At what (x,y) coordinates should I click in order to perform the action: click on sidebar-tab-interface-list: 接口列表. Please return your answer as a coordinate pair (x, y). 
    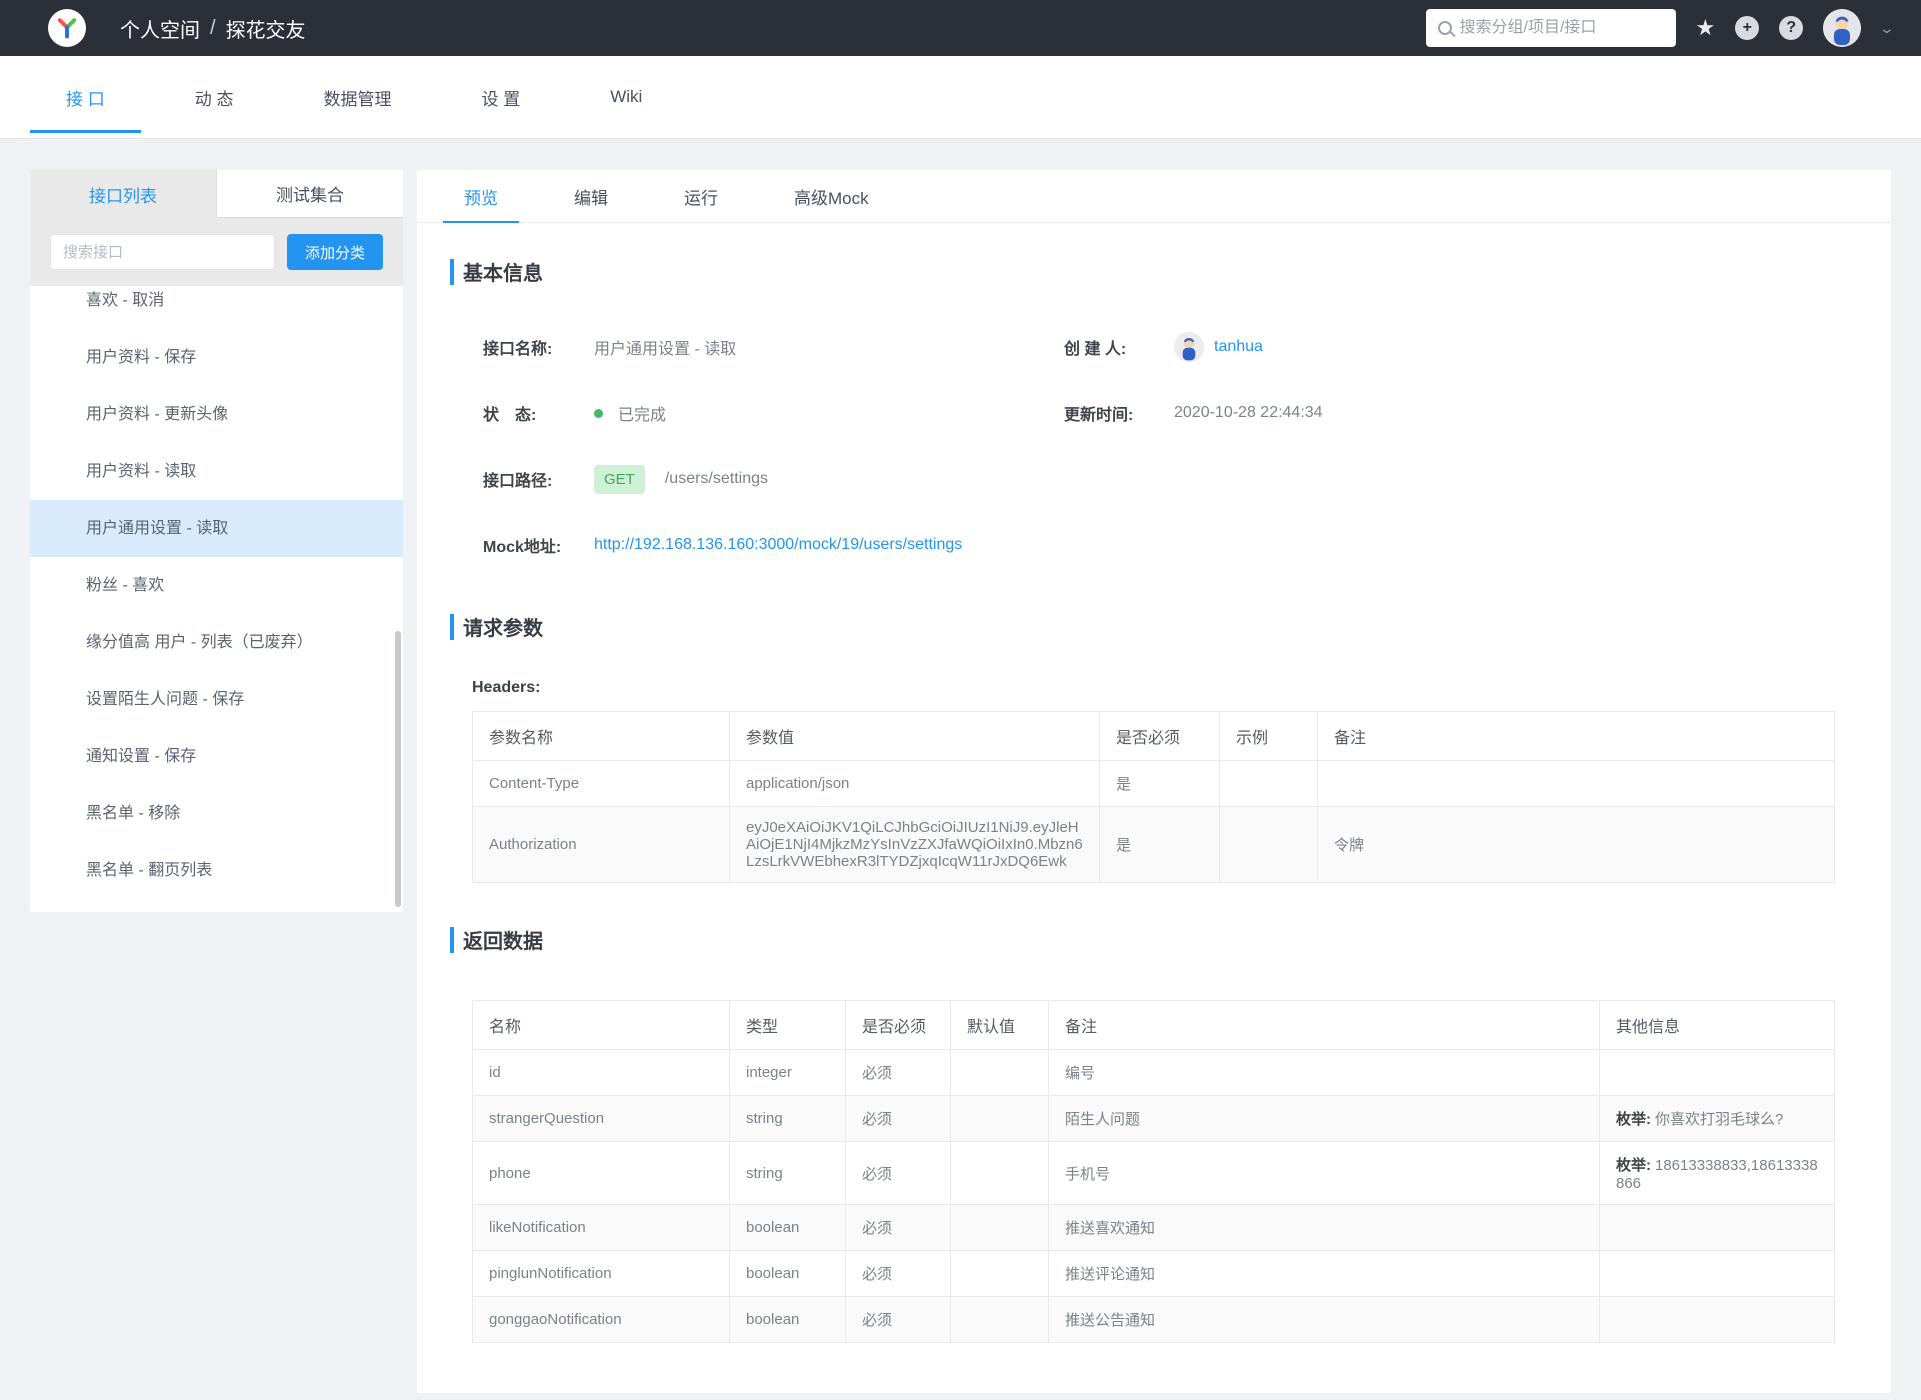
    Looking at the image, I should click on (123, 194).